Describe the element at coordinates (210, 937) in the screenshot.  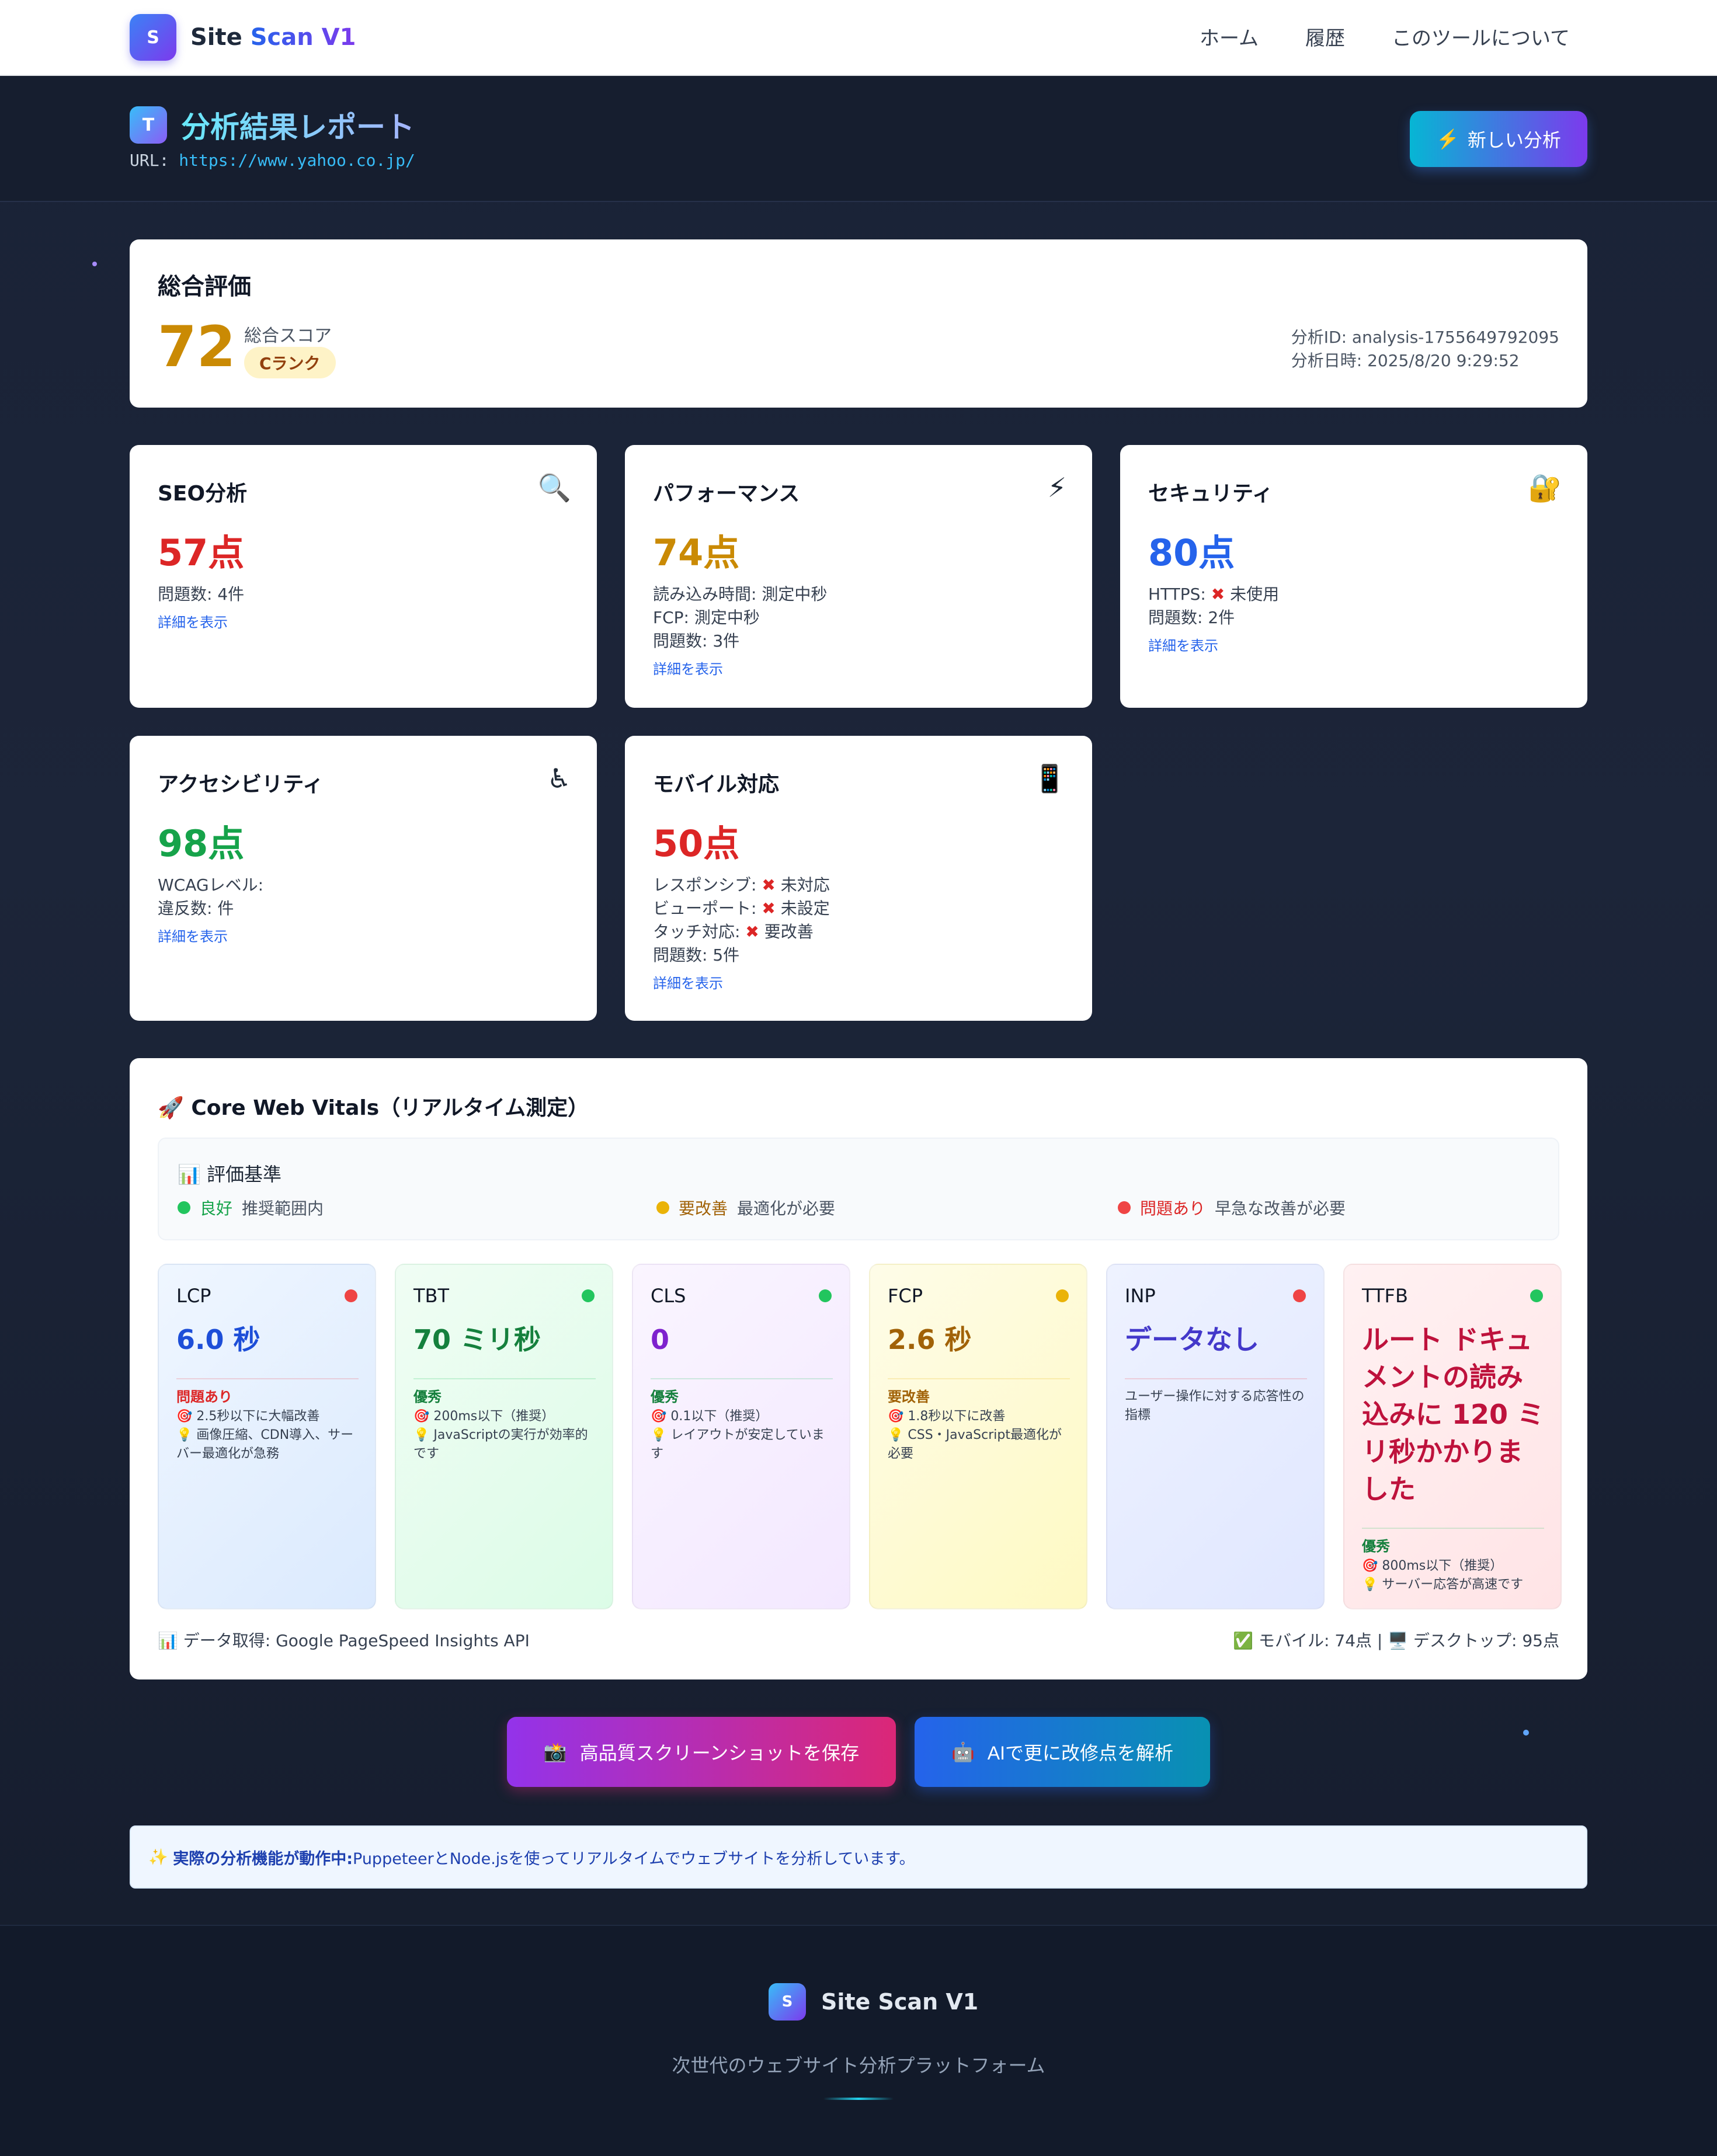
I see `accessibility-details-link: 詳細を表示` at that location.